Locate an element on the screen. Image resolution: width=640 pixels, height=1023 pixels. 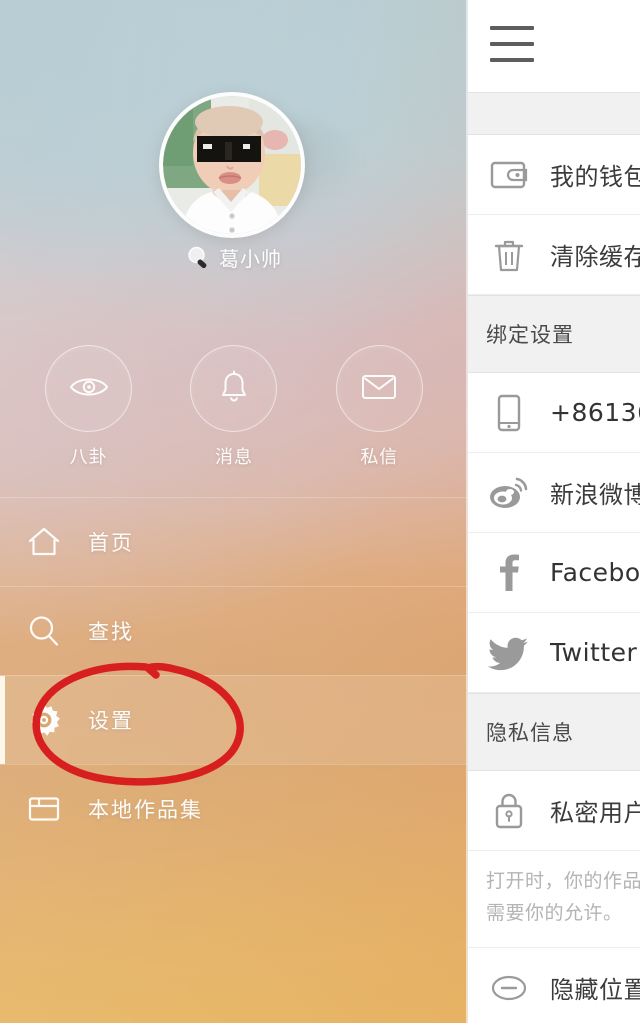
settings-row-private-account-label: 私密用户 is located at coordinates (595, 813).